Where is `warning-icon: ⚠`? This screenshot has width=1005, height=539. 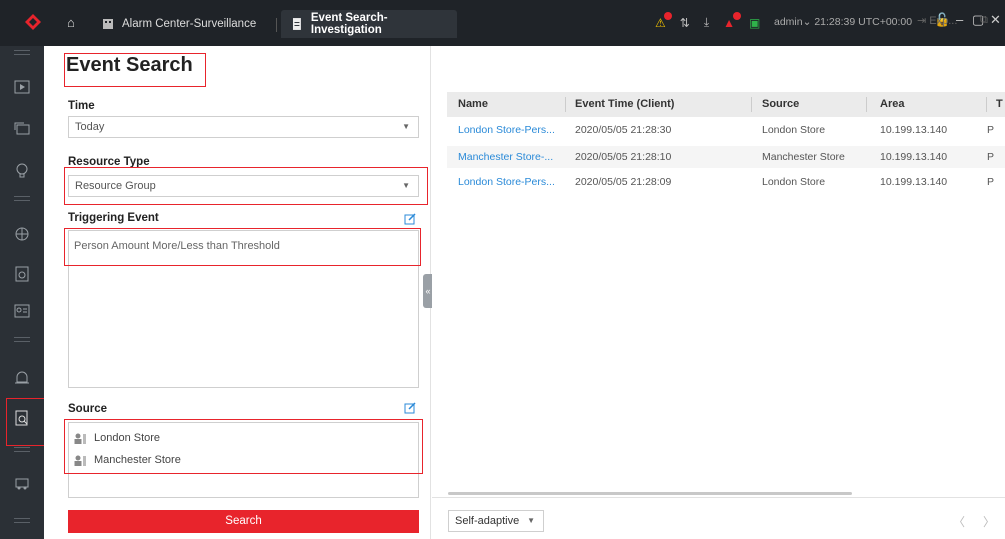 warning-icon: ⚠ is located at coordinates (663, 20).